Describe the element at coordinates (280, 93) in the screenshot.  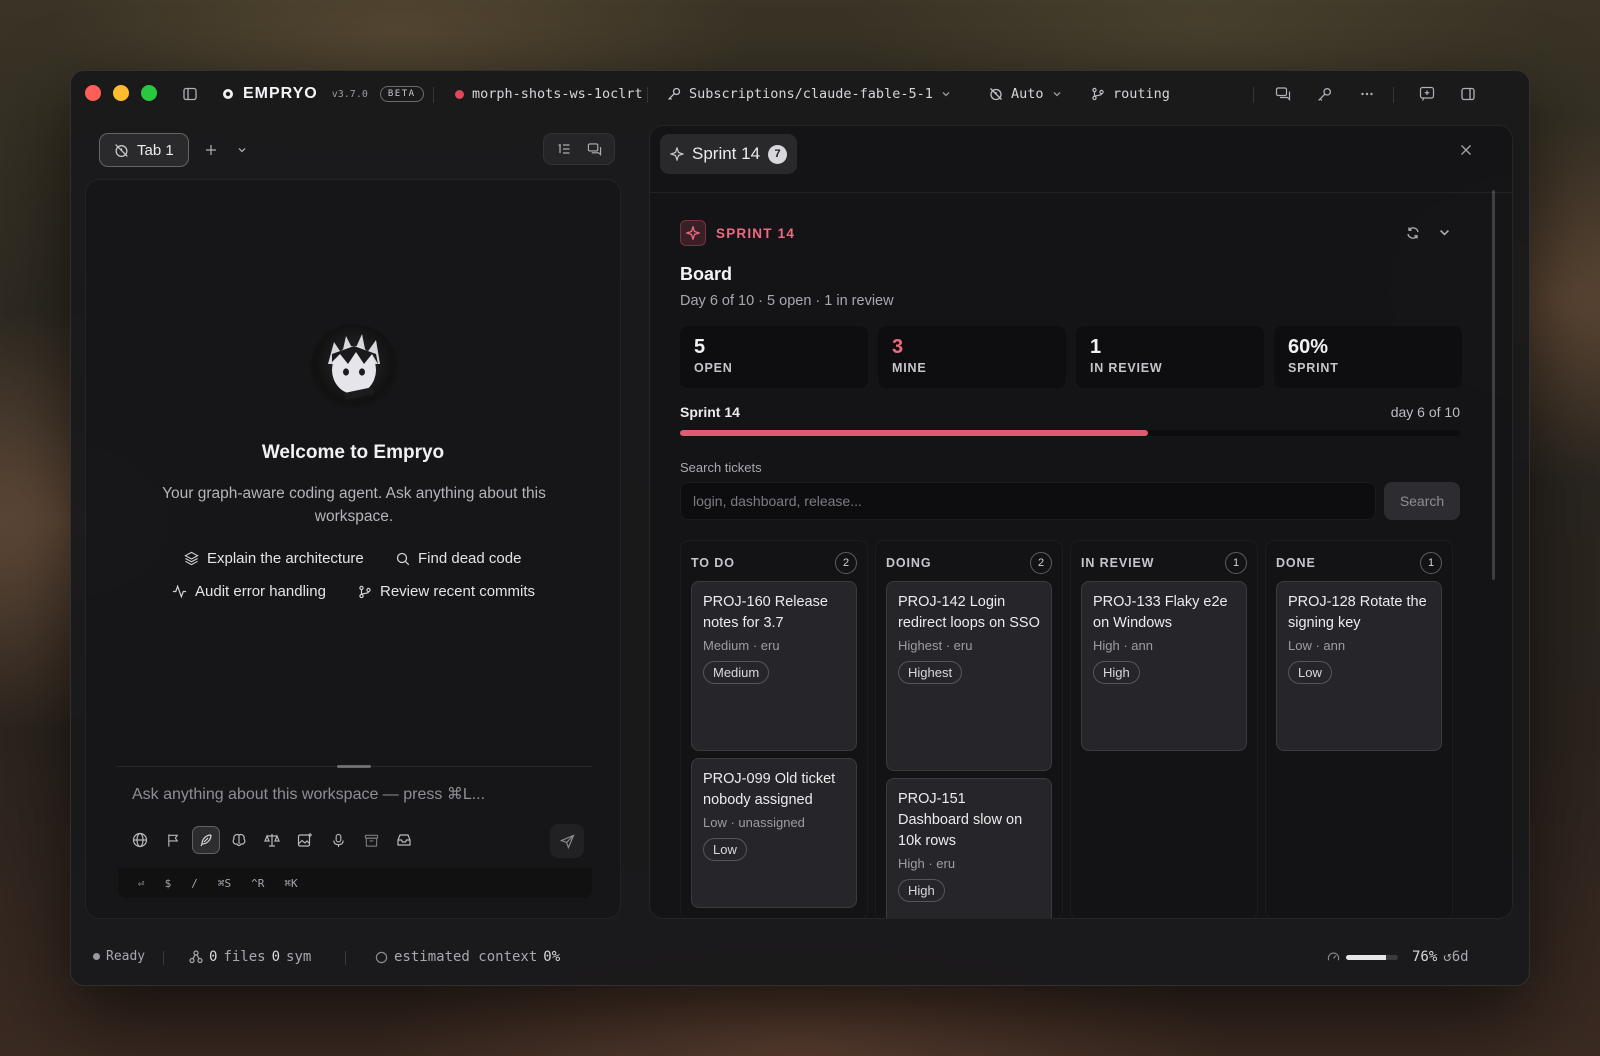
I see `app-name: EMPRYO` at that location.